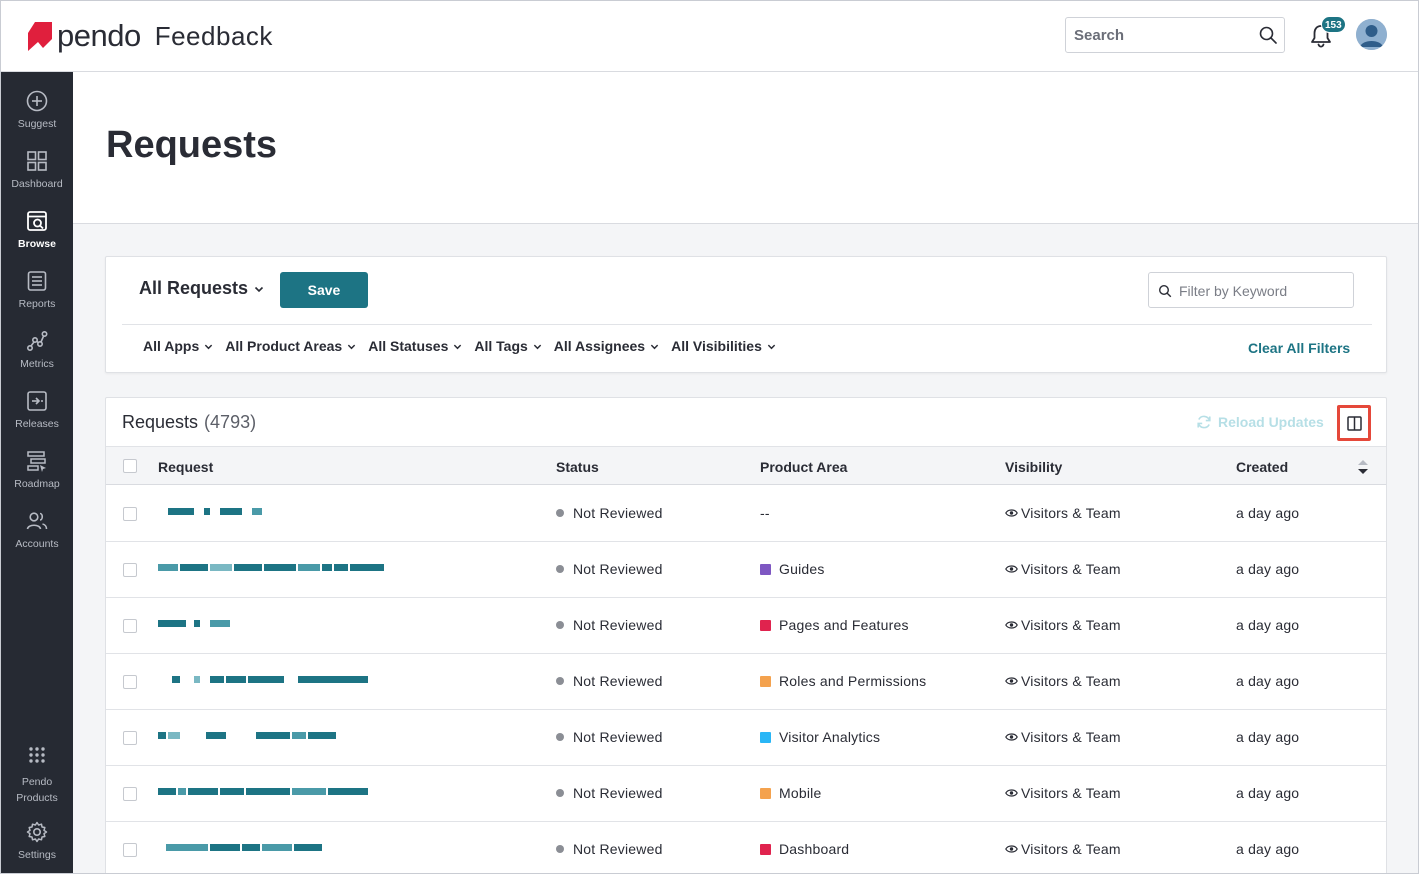 This screenshot has width=1419, height=874. I want to click on sidebar-item-suggest: Suggest, so click(37, 119).